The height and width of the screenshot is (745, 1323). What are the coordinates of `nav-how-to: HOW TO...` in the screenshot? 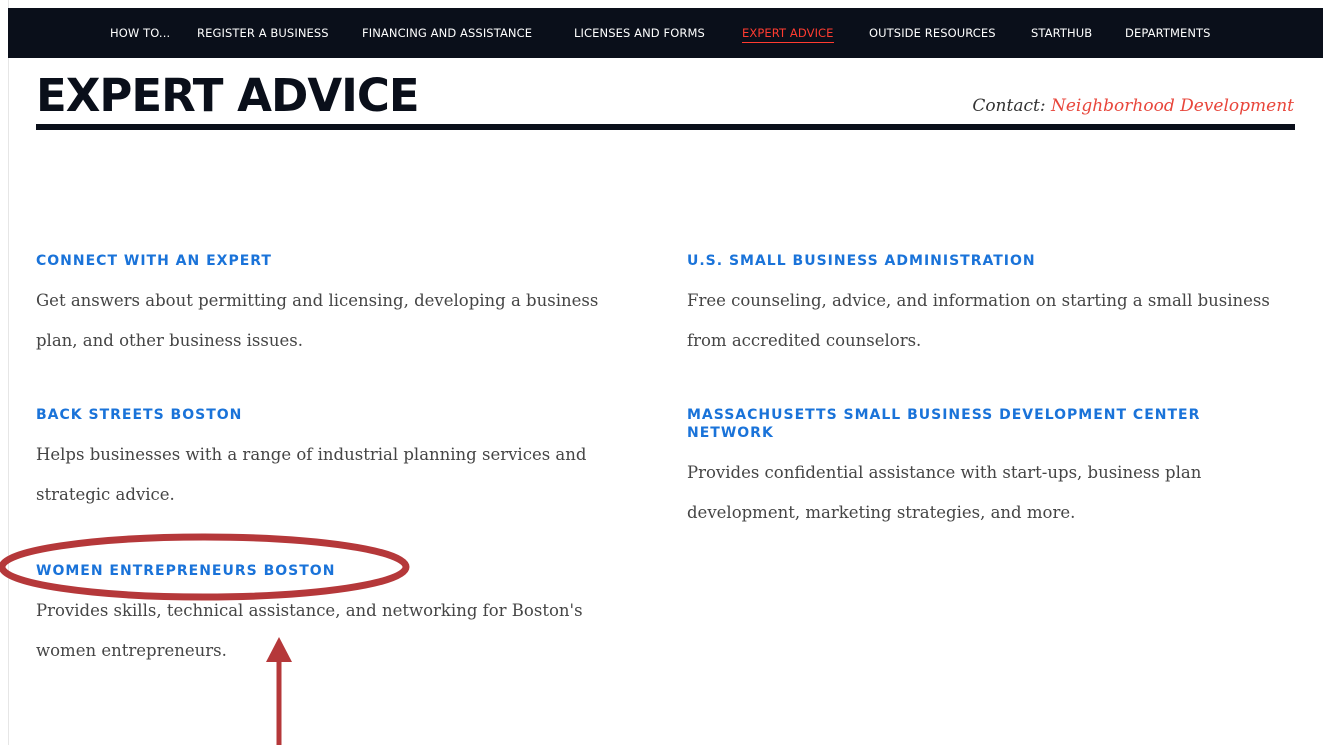 It's located at (140, 33).